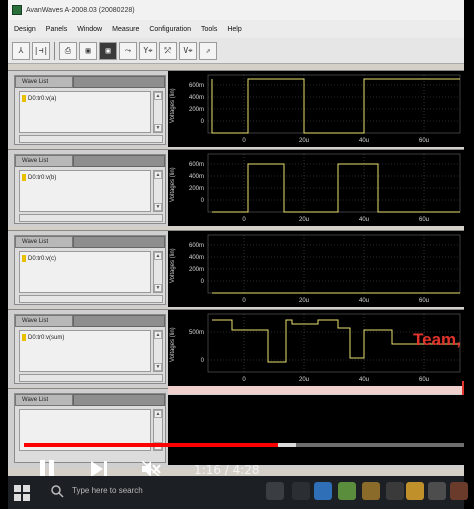  What do you see at coordinates (275, 491) in the screenshot?
I see `cortana-icon` at bounding box center [275, 491].